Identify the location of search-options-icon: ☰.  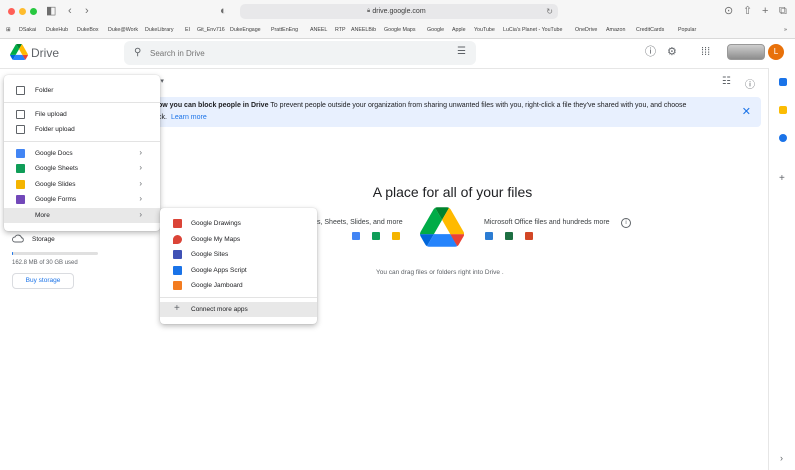
(461, 51).